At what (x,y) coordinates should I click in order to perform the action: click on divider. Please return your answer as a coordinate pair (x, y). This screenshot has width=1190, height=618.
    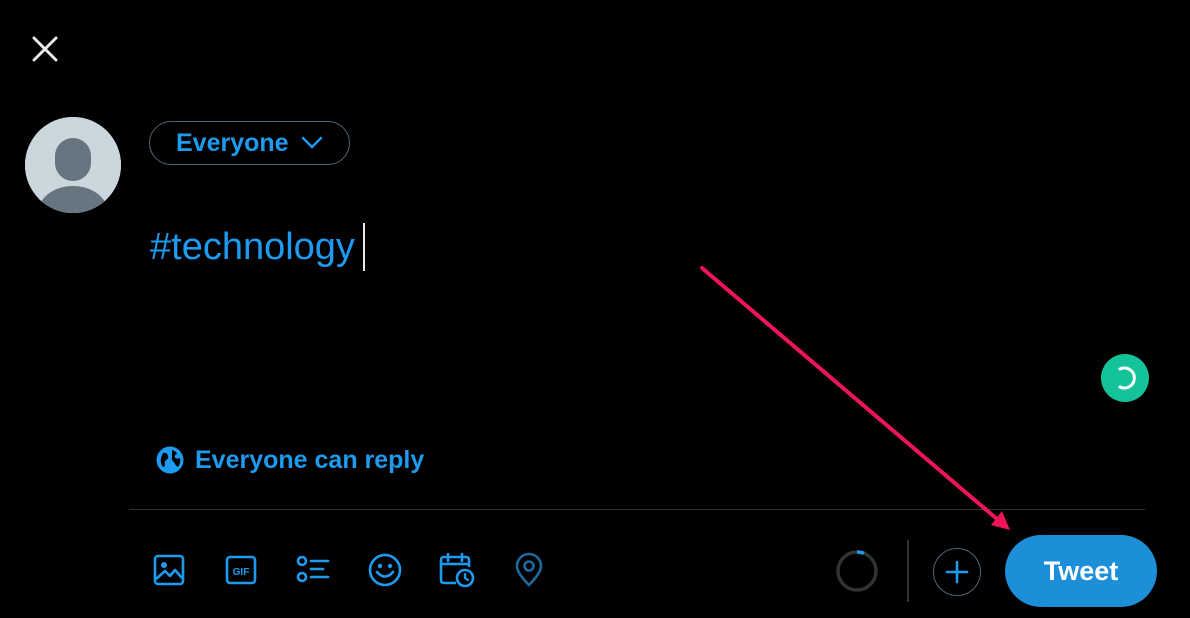
    Looking at the image, I should click on (637, 509).